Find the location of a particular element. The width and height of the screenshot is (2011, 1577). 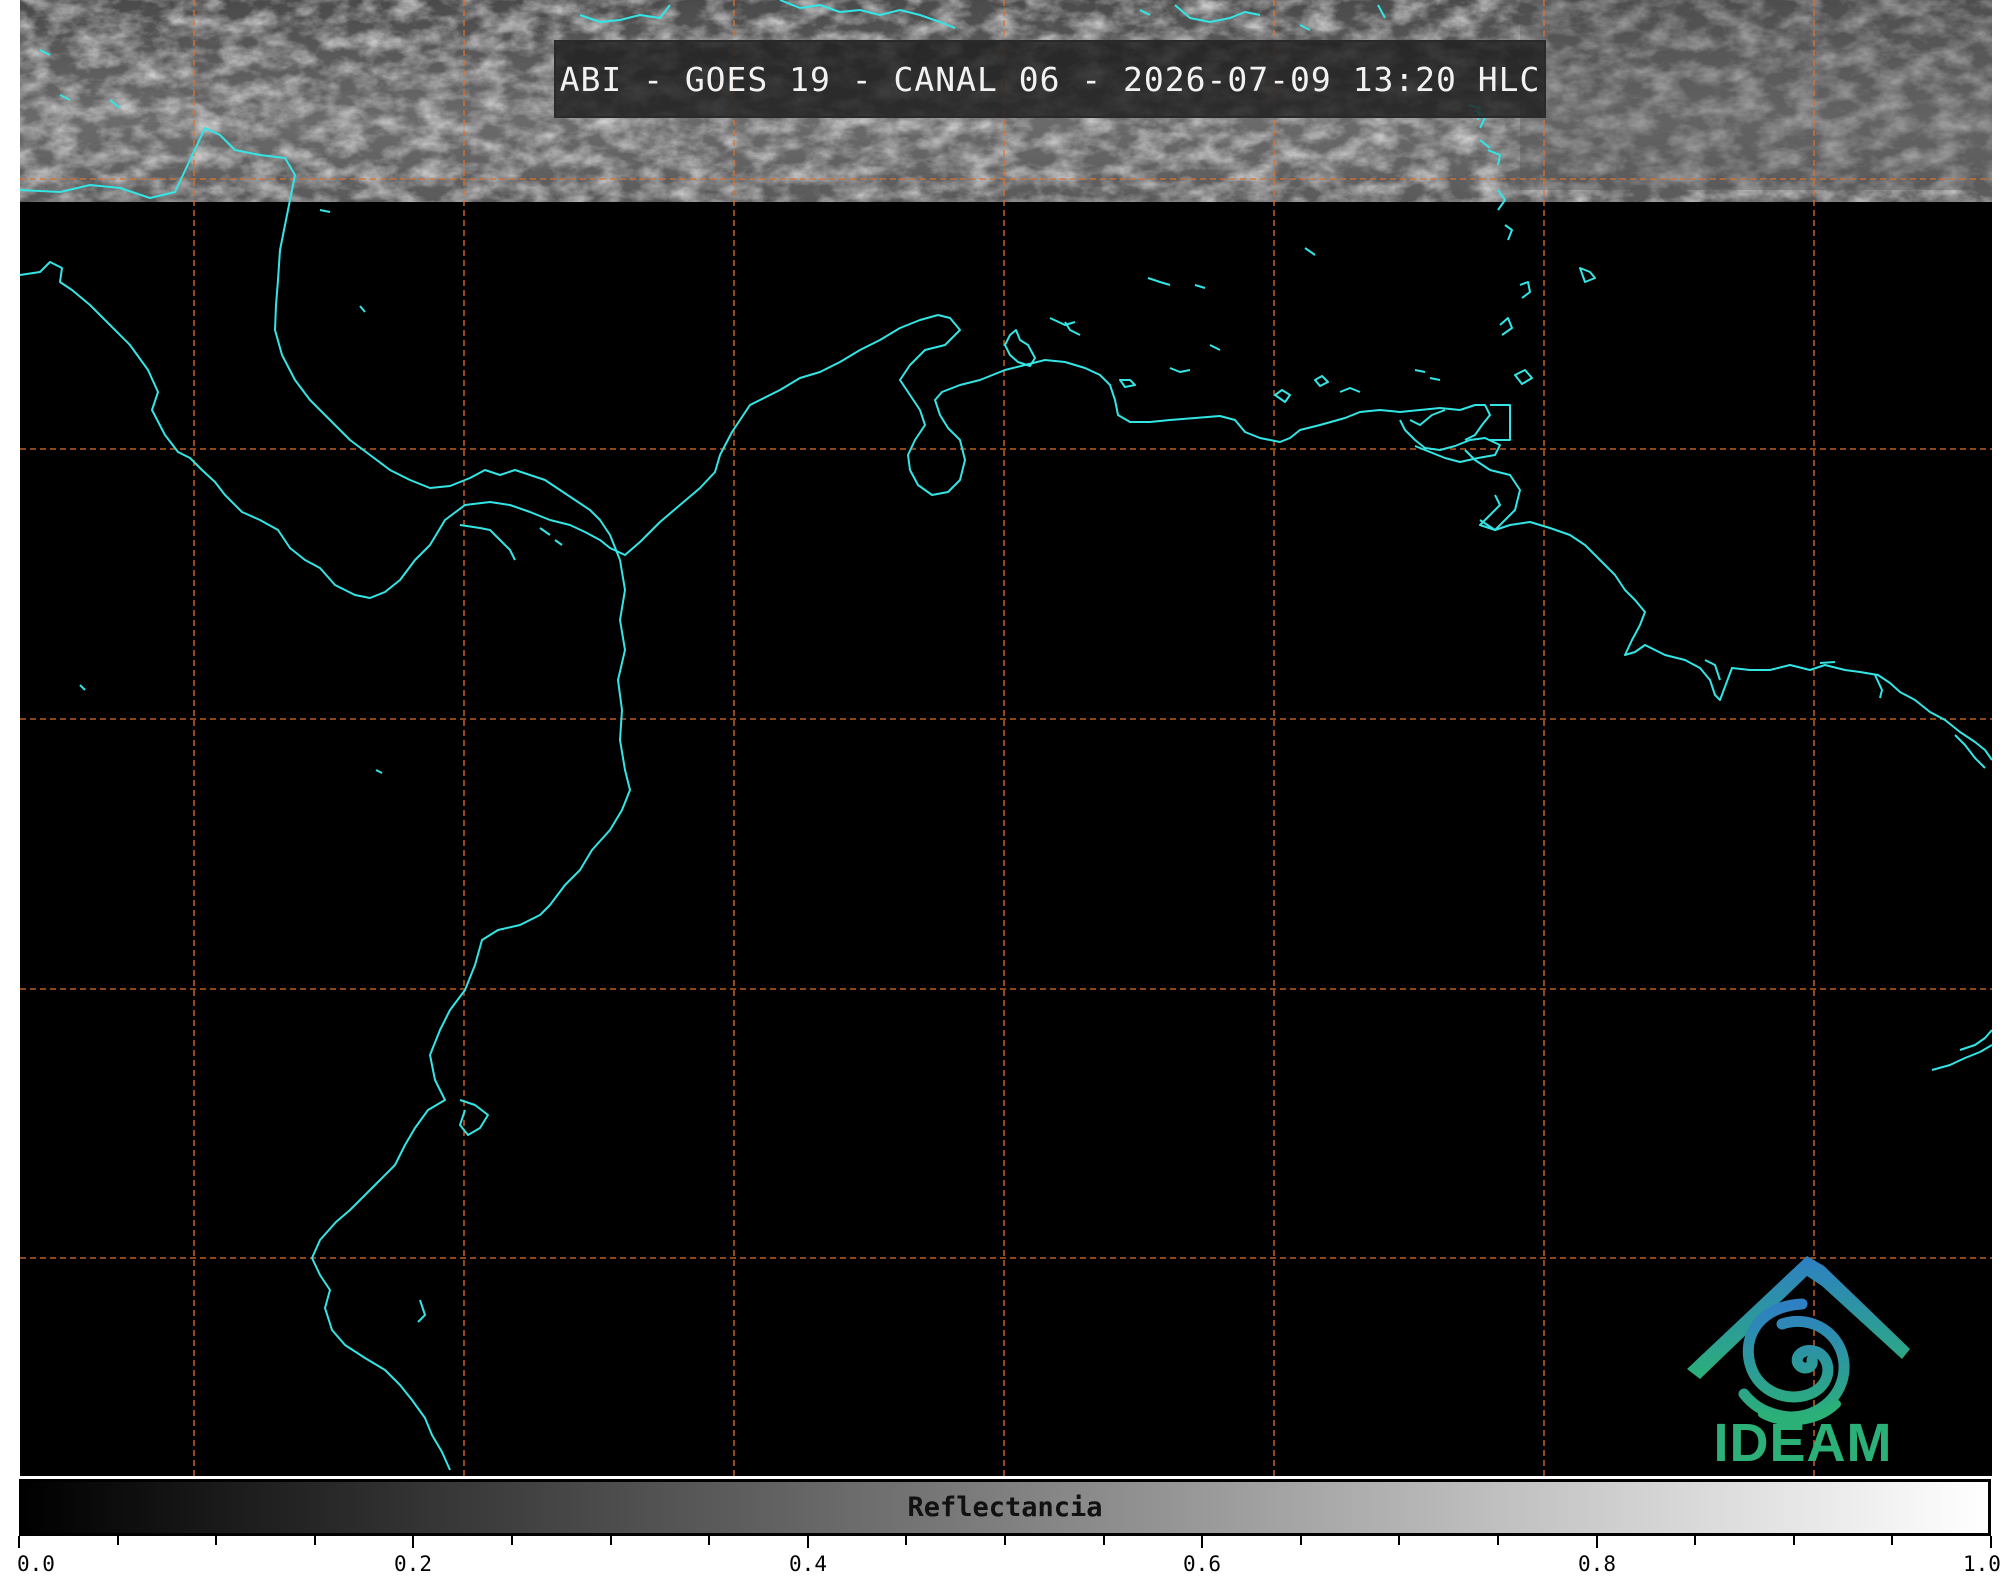

ideam-logo-text: IDEAM is located at coordinates (1803, 1443).